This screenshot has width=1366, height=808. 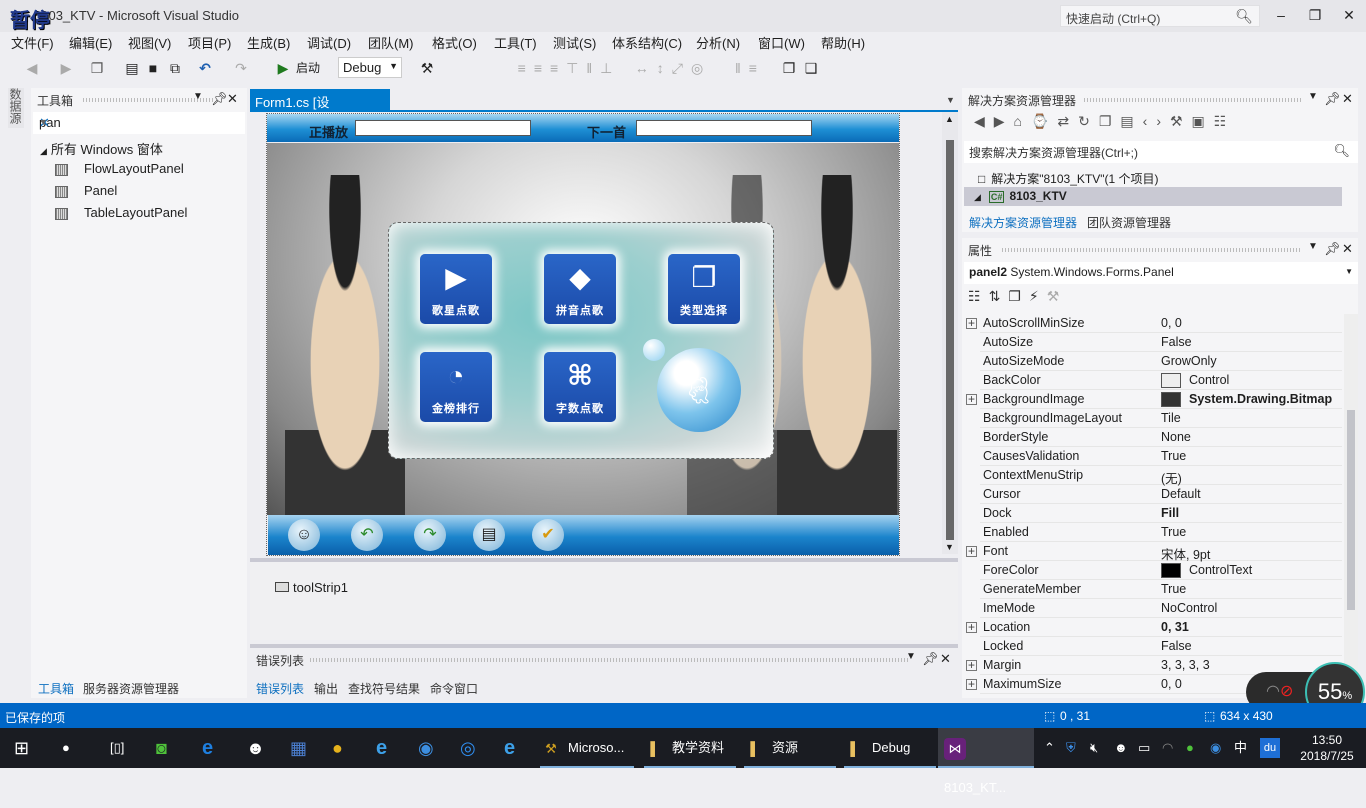 I want to click on property-value: 0, 0, so click(x=1171, y=323).